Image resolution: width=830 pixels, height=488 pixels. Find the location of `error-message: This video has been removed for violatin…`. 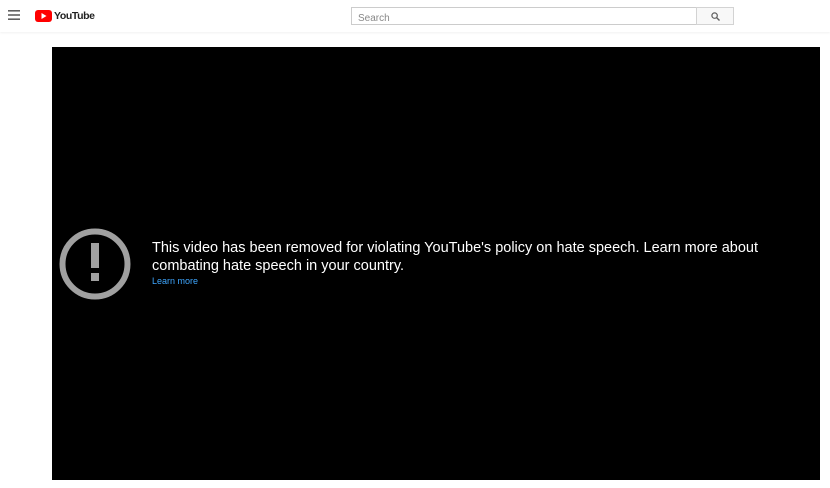

error-message: This video has been removed for violatin… is located at coordinates (455, 257).